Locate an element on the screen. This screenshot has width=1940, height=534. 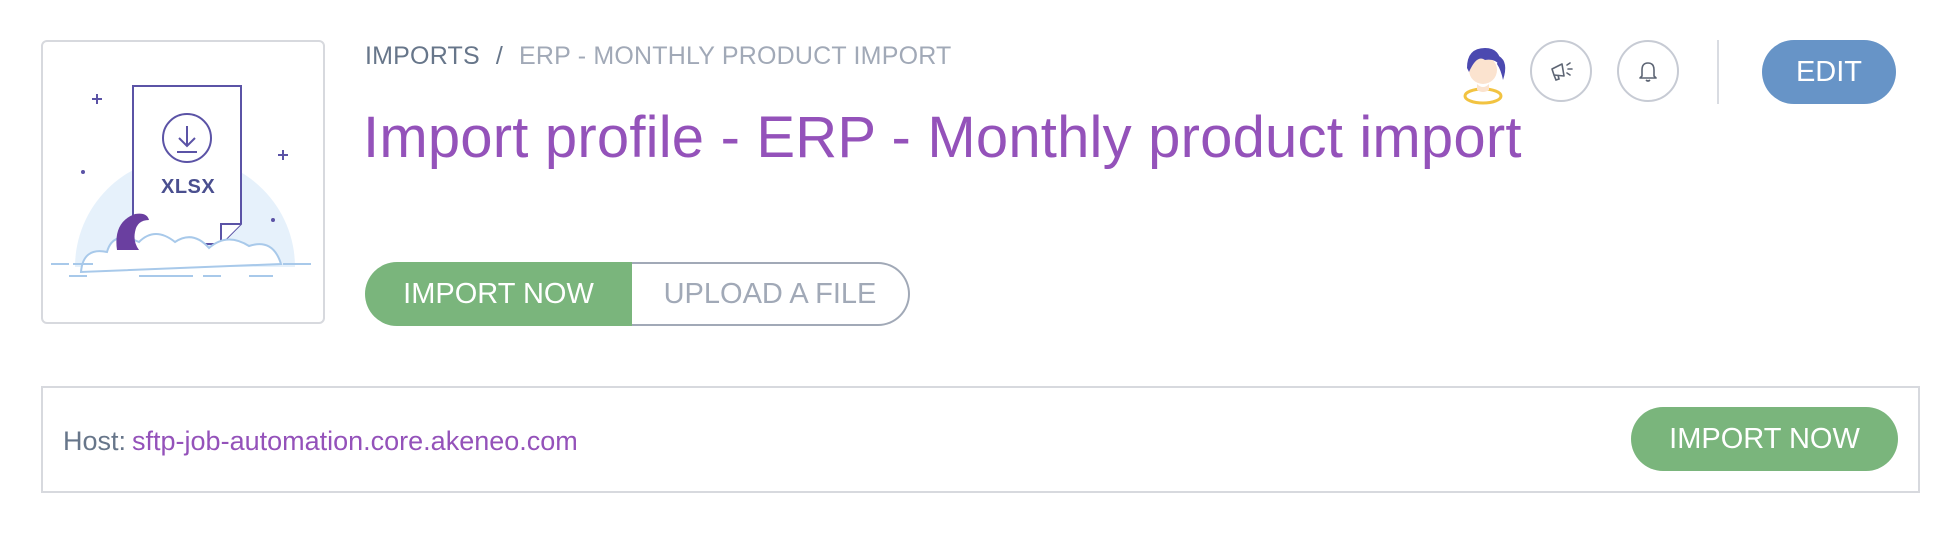
bell-icon is located at coordinates (1648, 72).